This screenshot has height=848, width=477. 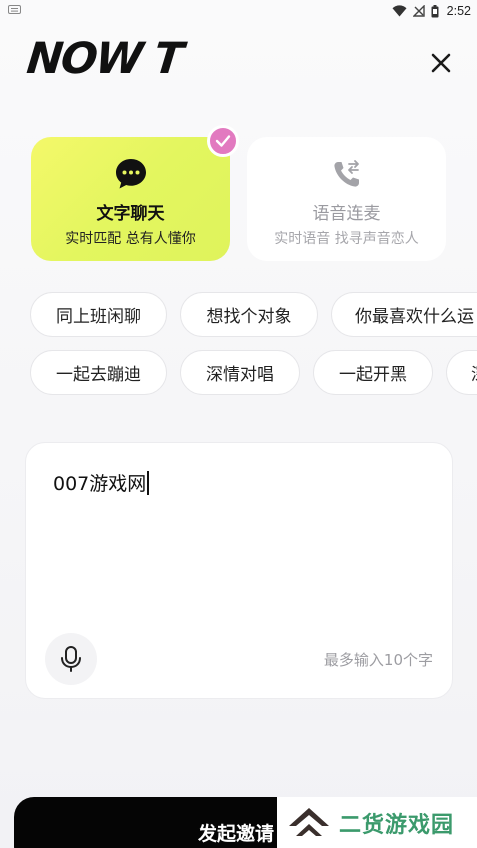 I want to click on input-value: 007游戏网, so click(x=100, y=484).